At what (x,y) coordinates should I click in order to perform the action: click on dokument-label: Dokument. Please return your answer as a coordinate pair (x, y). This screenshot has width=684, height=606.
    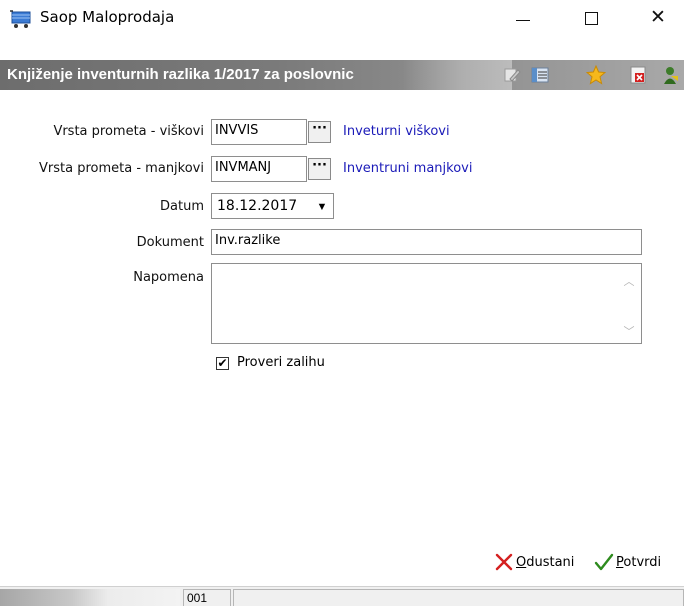
    Looking at the image, I should click on (170, 242).